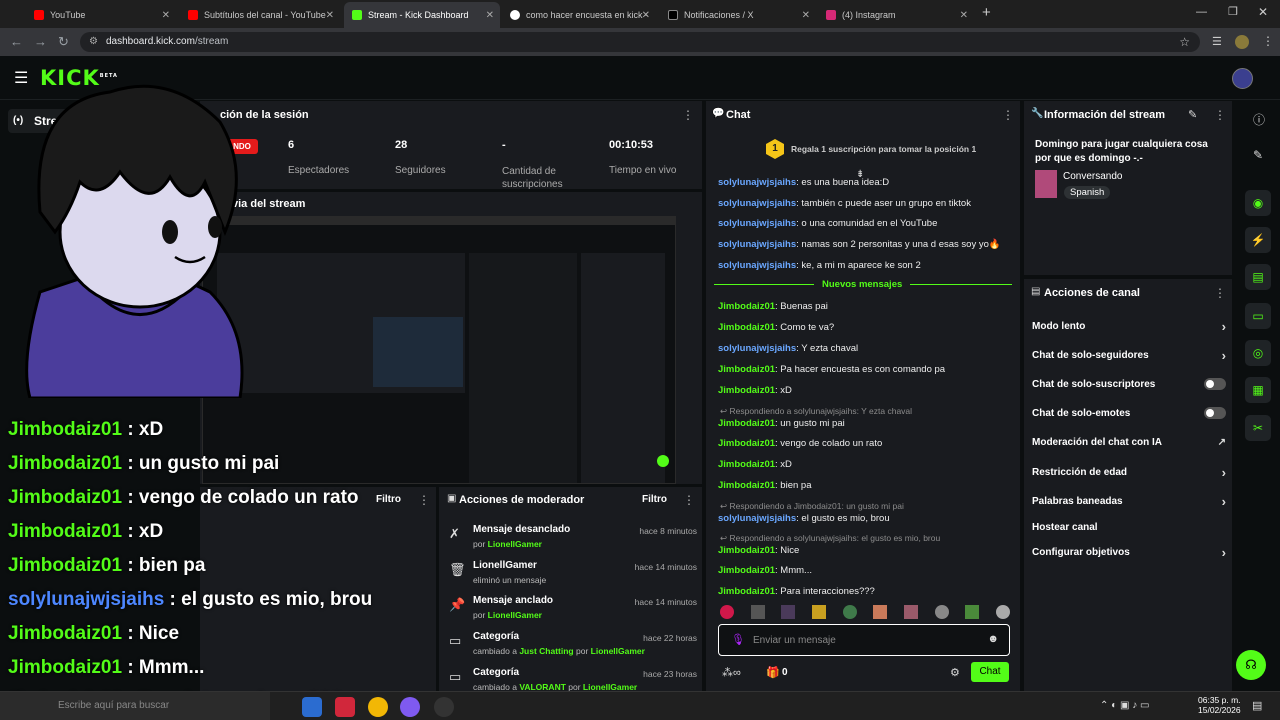 This screenshot has width=1280, height=720. I want to click on category-name: Conversando, so click(1092, 176).